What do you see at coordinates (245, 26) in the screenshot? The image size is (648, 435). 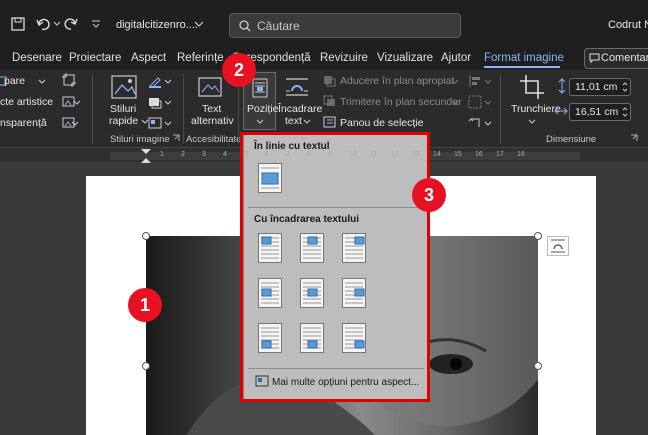 I see `search-icon` at bounding box center [245, 26].